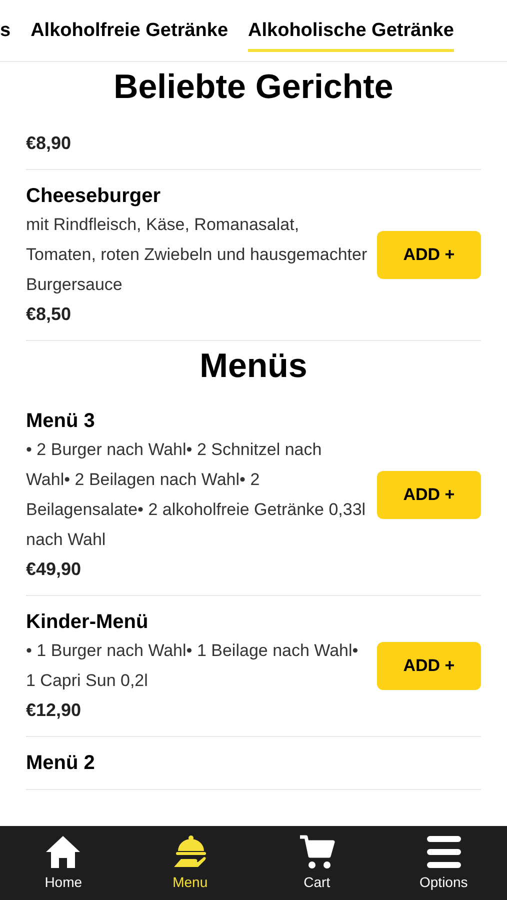  I want to click on dish-name: Cheeseburger, so click(94, 196).